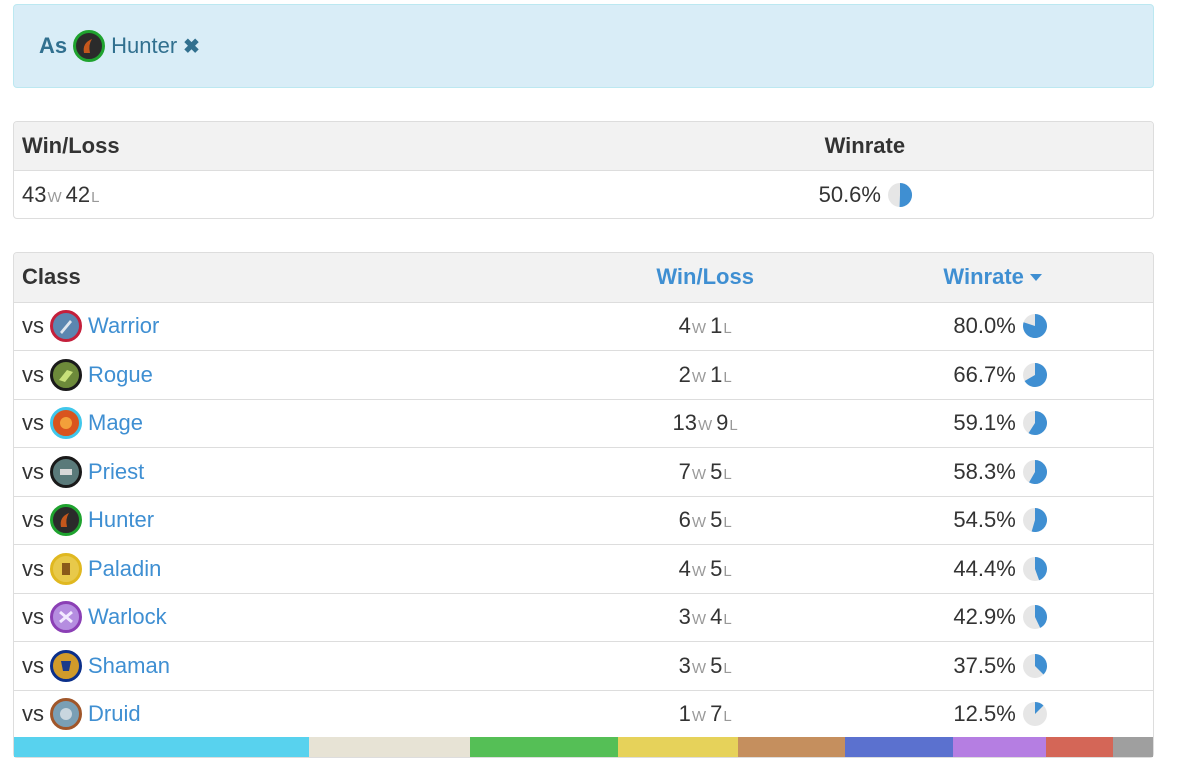 The width and height of the screenshot is (1200, 769). I want to click on summary-table: Win/Loss Winrate 43W 42L 50.6%, so click(583, 170).